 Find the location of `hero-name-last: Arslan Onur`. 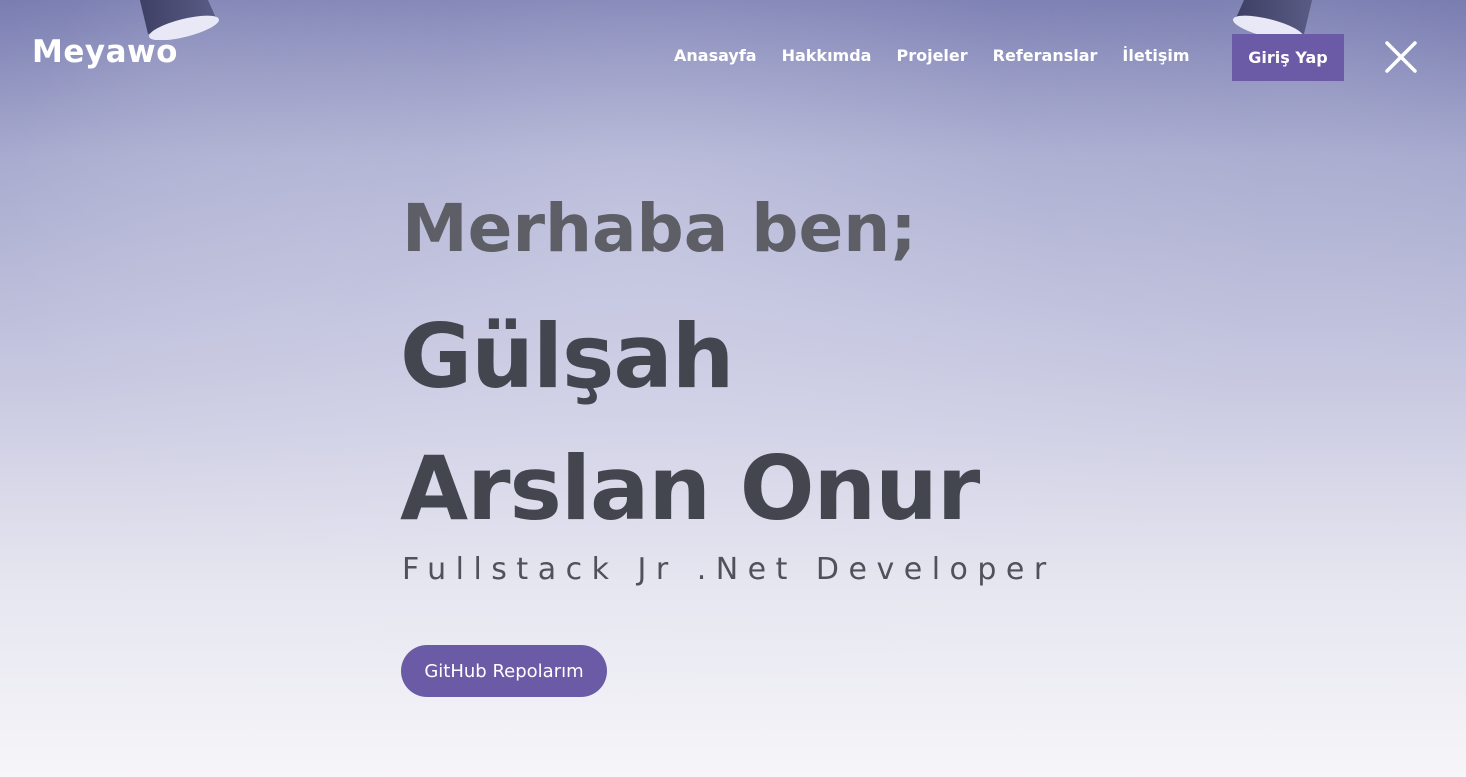

hero-name-last: Arslan Onur is located at coordinates (690, 488).